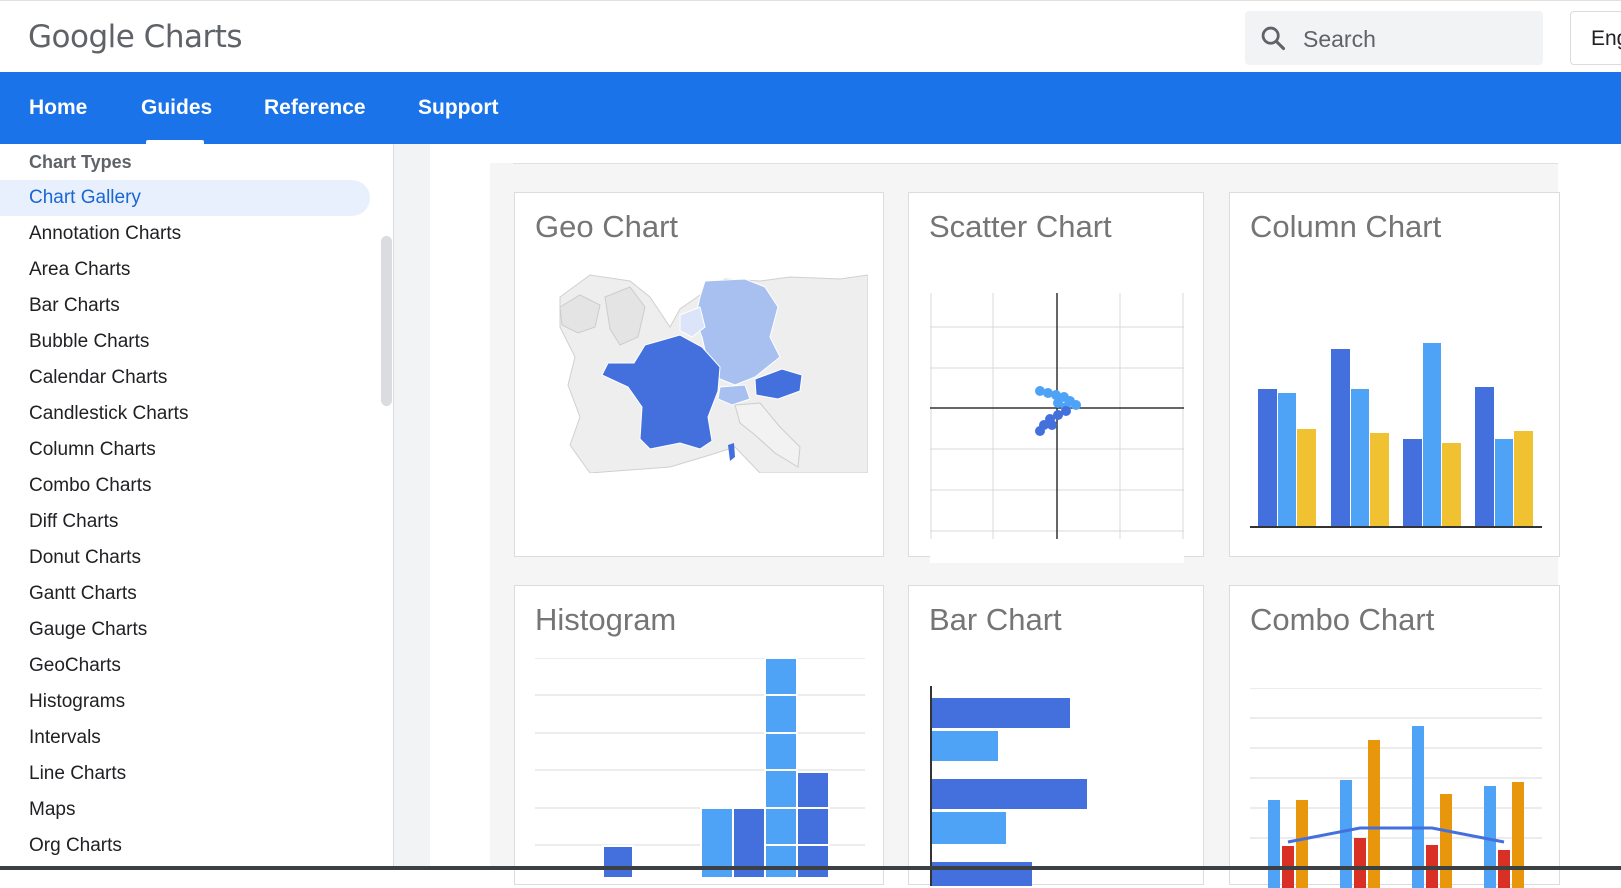  What do you see at coordinates (79, 270) in the screenshot?
I see `sidebar-item-area-charts: Area Charts` at bounding box center [79, 270].